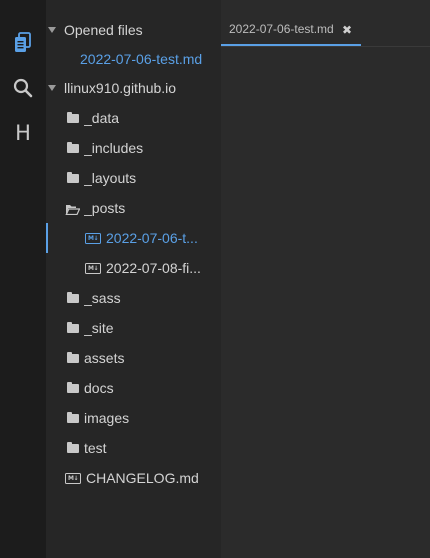 Image resolution: width=430 pixels, height=558 pixels. I want to click on activity-bar: H, so click(23, 279).